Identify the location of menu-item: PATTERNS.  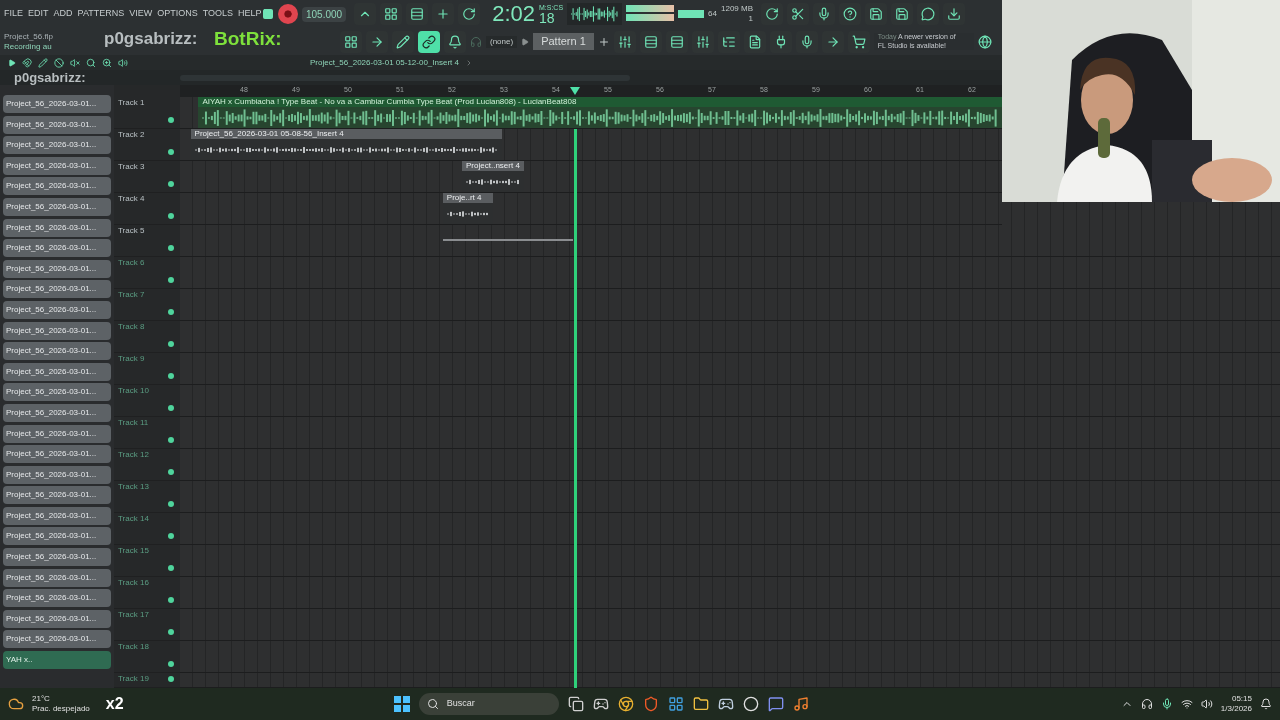
(101, 14).